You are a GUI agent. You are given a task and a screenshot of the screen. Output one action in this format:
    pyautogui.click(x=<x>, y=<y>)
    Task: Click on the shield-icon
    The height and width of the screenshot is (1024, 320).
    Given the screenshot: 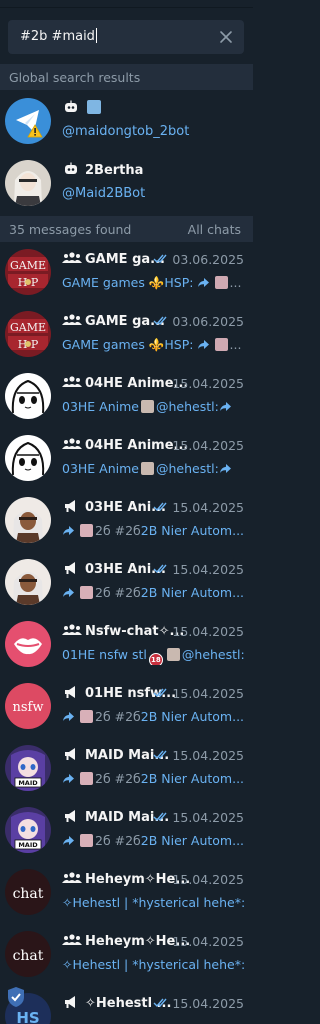 What is the action you would take?
    pyautogui.click(x=16, y=997)
    